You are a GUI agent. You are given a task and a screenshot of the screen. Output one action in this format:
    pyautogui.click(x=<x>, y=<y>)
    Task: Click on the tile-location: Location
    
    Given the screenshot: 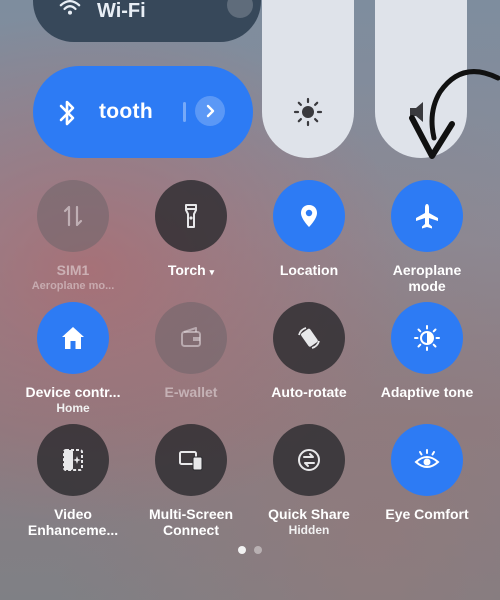 What is the action you would take?
    pyautogui.click(x=309, y=229)
    